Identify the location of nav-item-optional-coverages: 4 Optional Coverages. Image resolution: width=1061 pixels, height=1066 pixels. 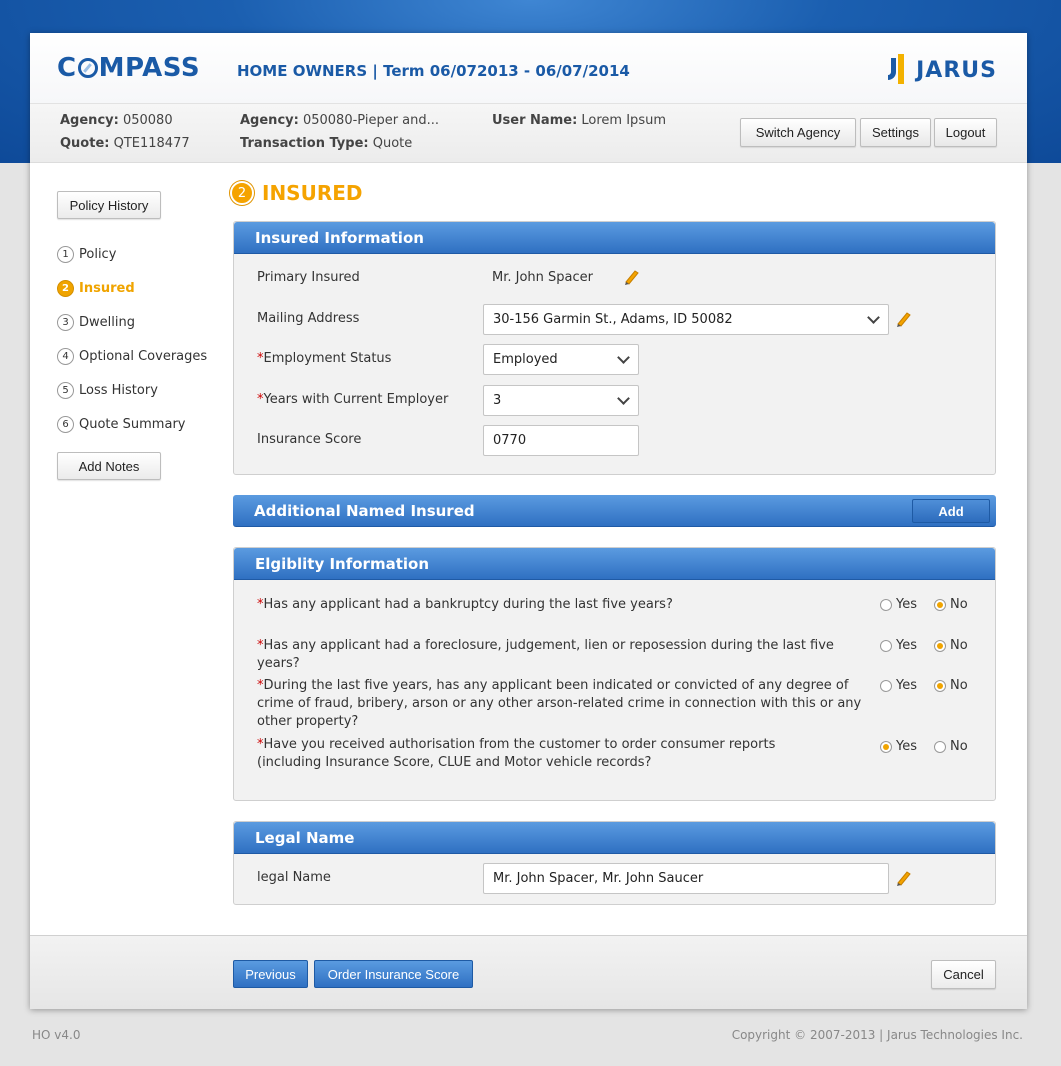
(132, 356).